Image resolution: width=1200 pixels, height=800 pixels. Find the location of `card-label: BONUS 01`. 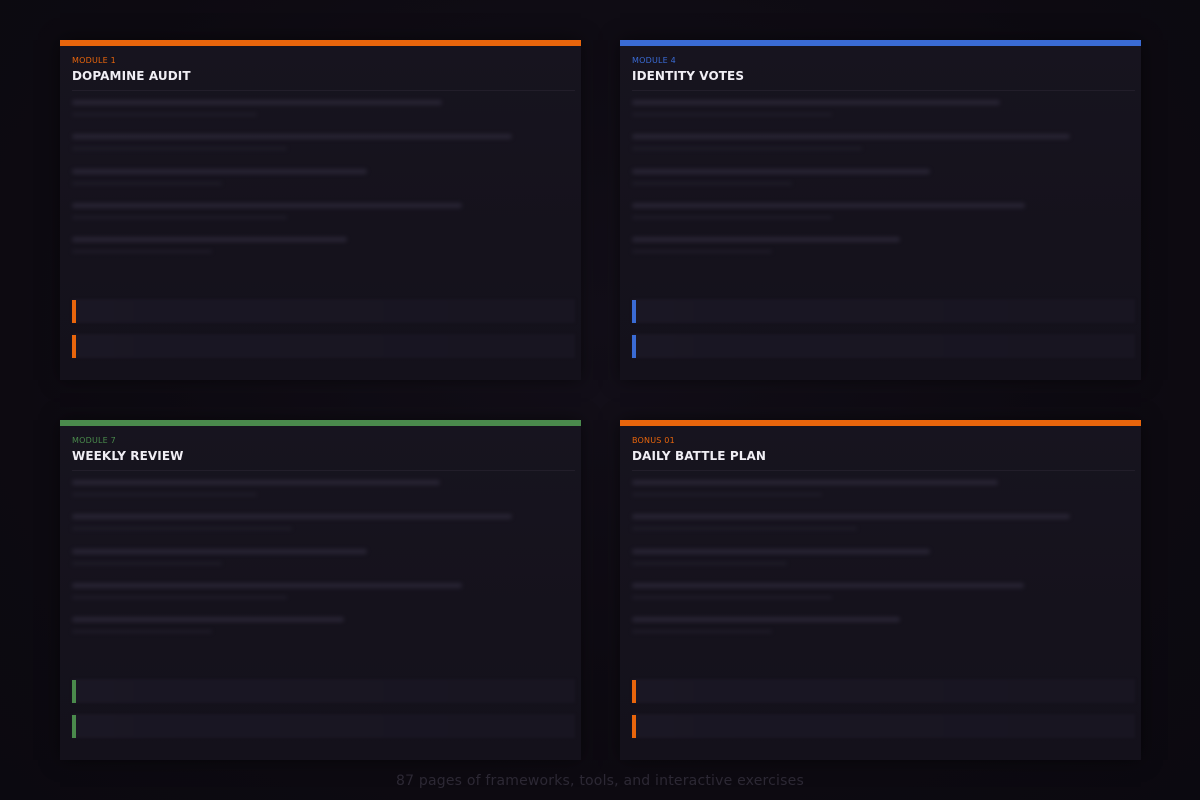

card-label: BONUS 01 is located at coordinates (653, 440).